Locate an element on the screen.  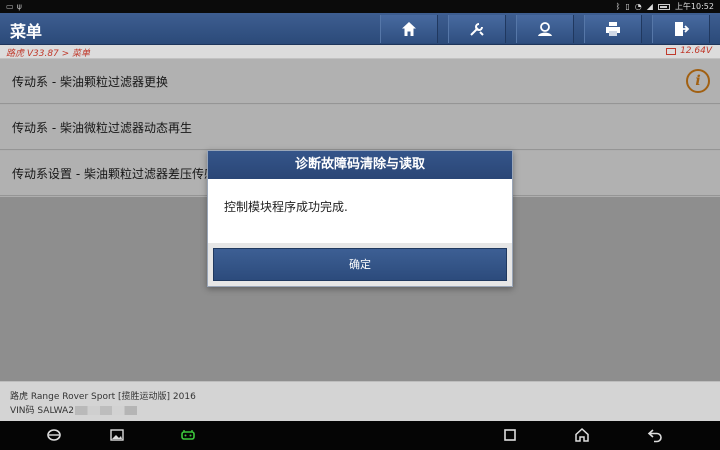
dialog-title: 诊断故障码清除与读取 is located at coordinates (360, 165).